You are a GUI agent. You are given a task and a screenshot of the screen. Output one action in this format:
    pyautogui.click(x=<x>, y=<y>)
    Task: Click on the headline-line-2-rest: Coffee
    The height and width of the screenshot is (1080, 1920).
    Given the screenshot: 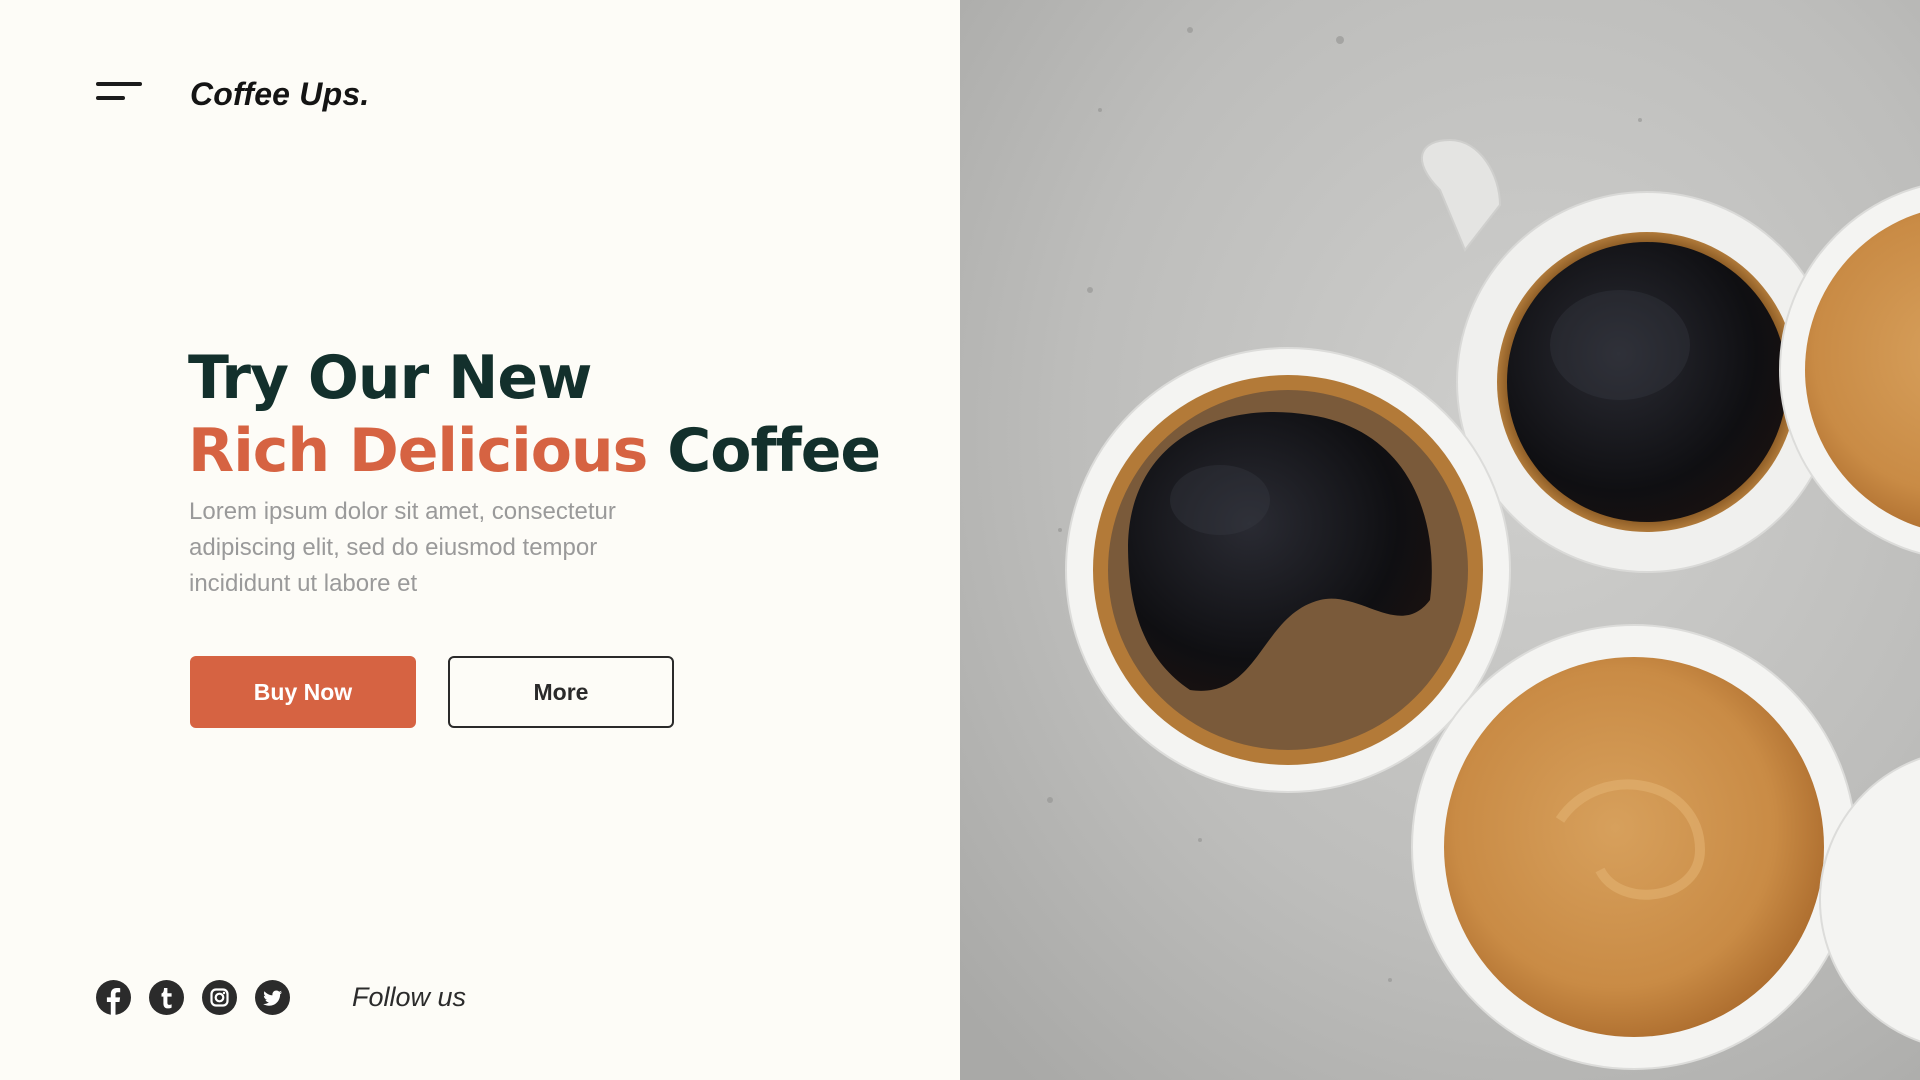 What is the action you would take?
    pyautogui.click(x=764, y=451)
    